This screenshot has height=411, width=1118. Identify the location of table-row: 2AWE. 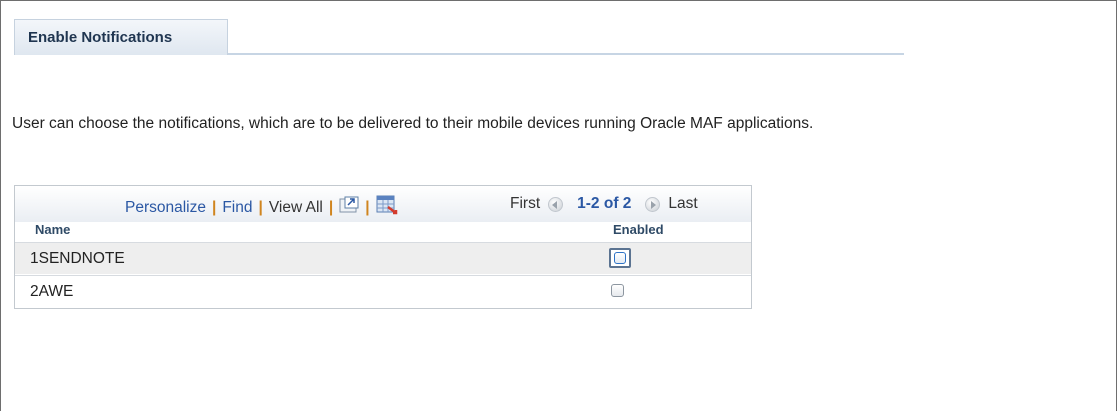
(383, 291).